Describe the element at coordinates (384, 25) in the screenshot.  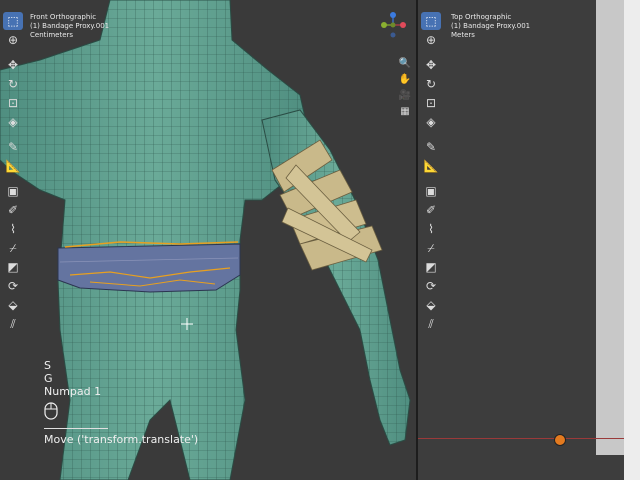
I see `y-axis-handle` at that location.